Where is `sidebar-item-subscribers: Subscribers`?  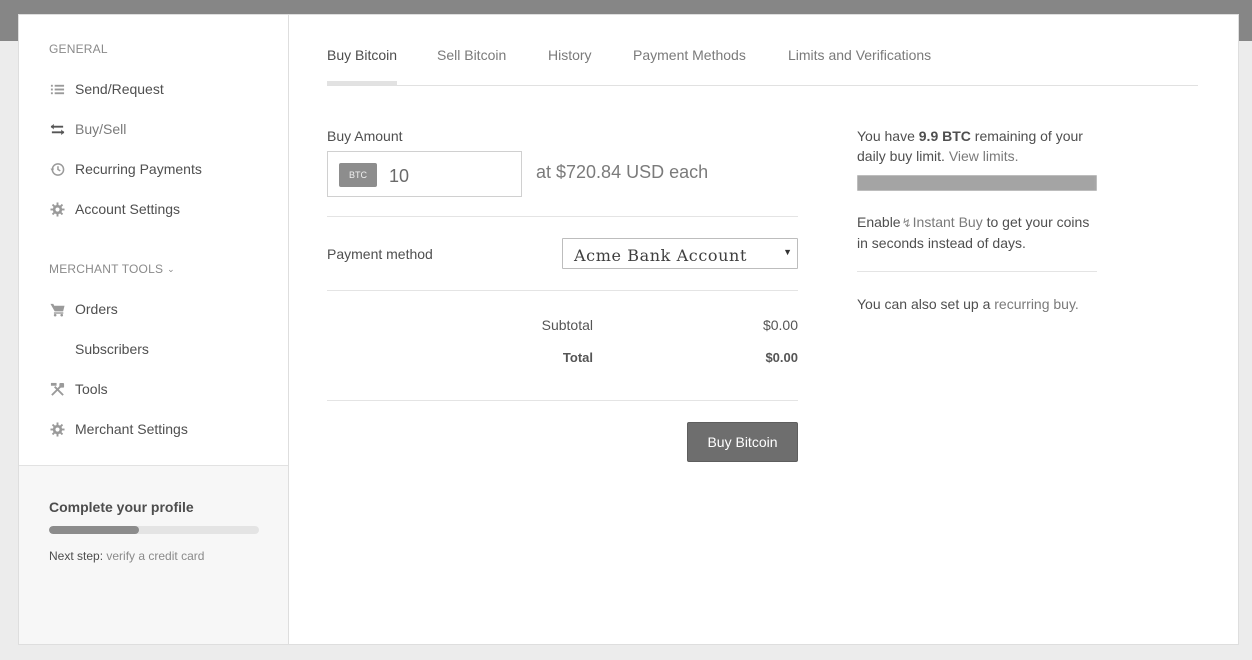
sidebar-item-subscribers: Subscribers is located at coordinates (99, 349).